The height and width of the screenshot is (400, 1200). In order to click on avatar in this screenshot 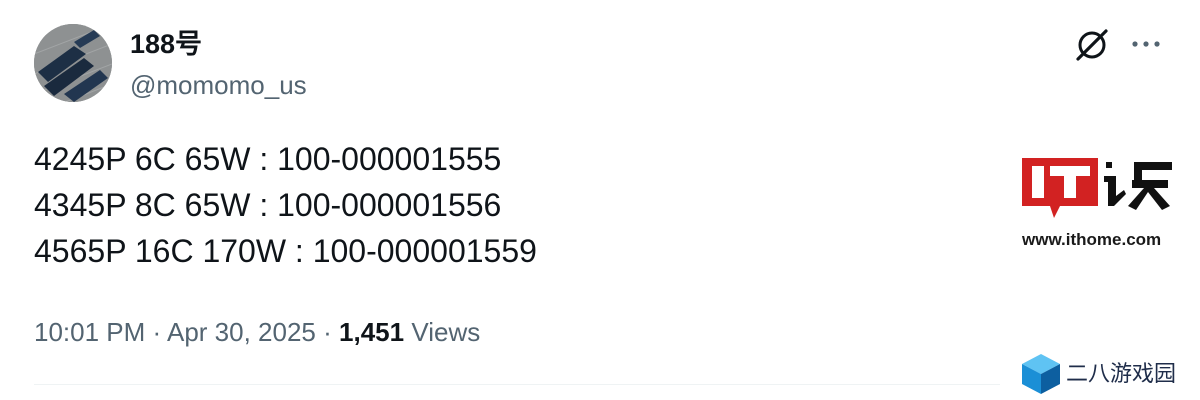, I will do `click(73, 63)`.